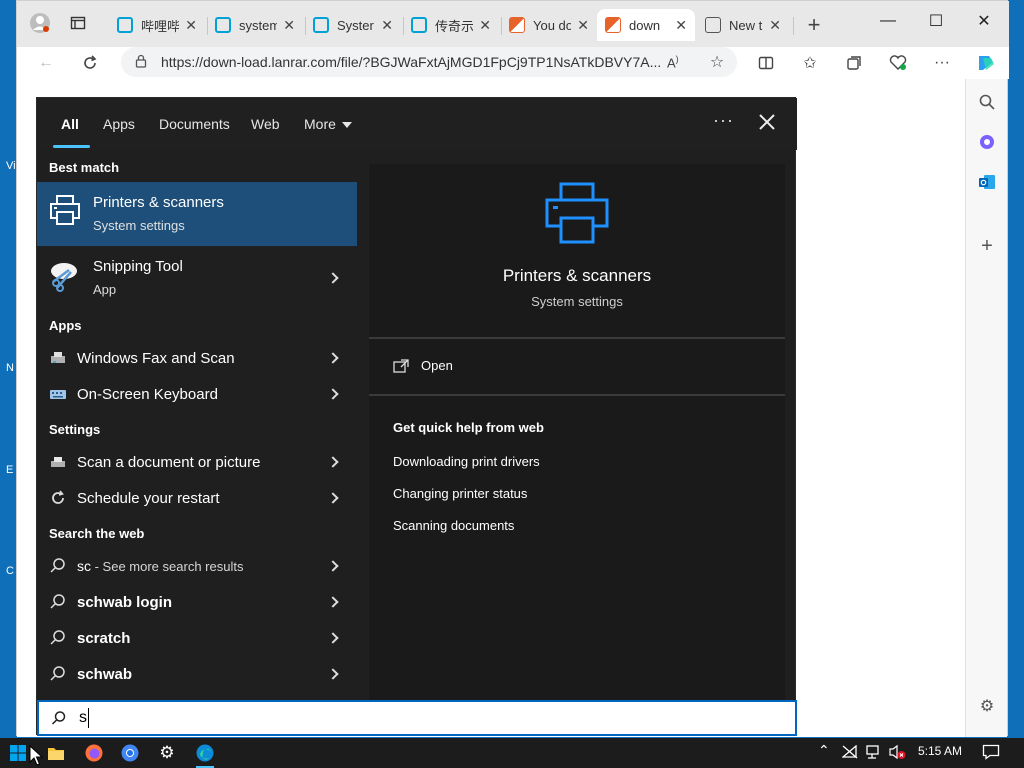 The height and width of the screenshot is (768, 1024). Describe the element at coordinates (11, 166) in the screenshot. I see `desktop-icon-label: Vi` at that location.